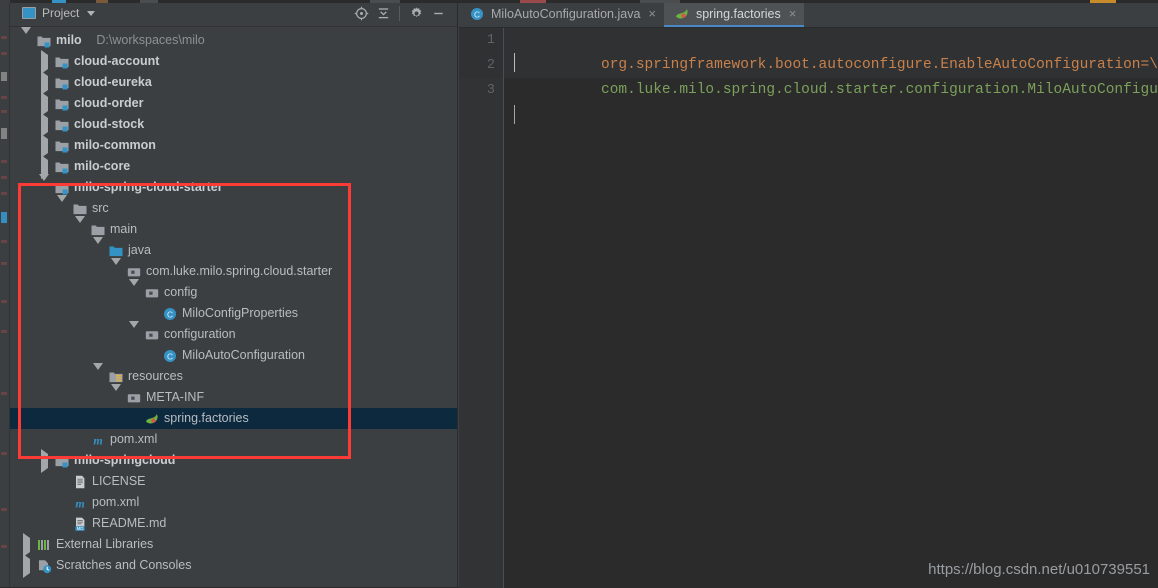 Image resolution: width=1158 pixels, height=588 pixels. What do you see at coordinates (98, 230) in the screenshot?
I see `folder-icon` at bounding box center [98, 230].